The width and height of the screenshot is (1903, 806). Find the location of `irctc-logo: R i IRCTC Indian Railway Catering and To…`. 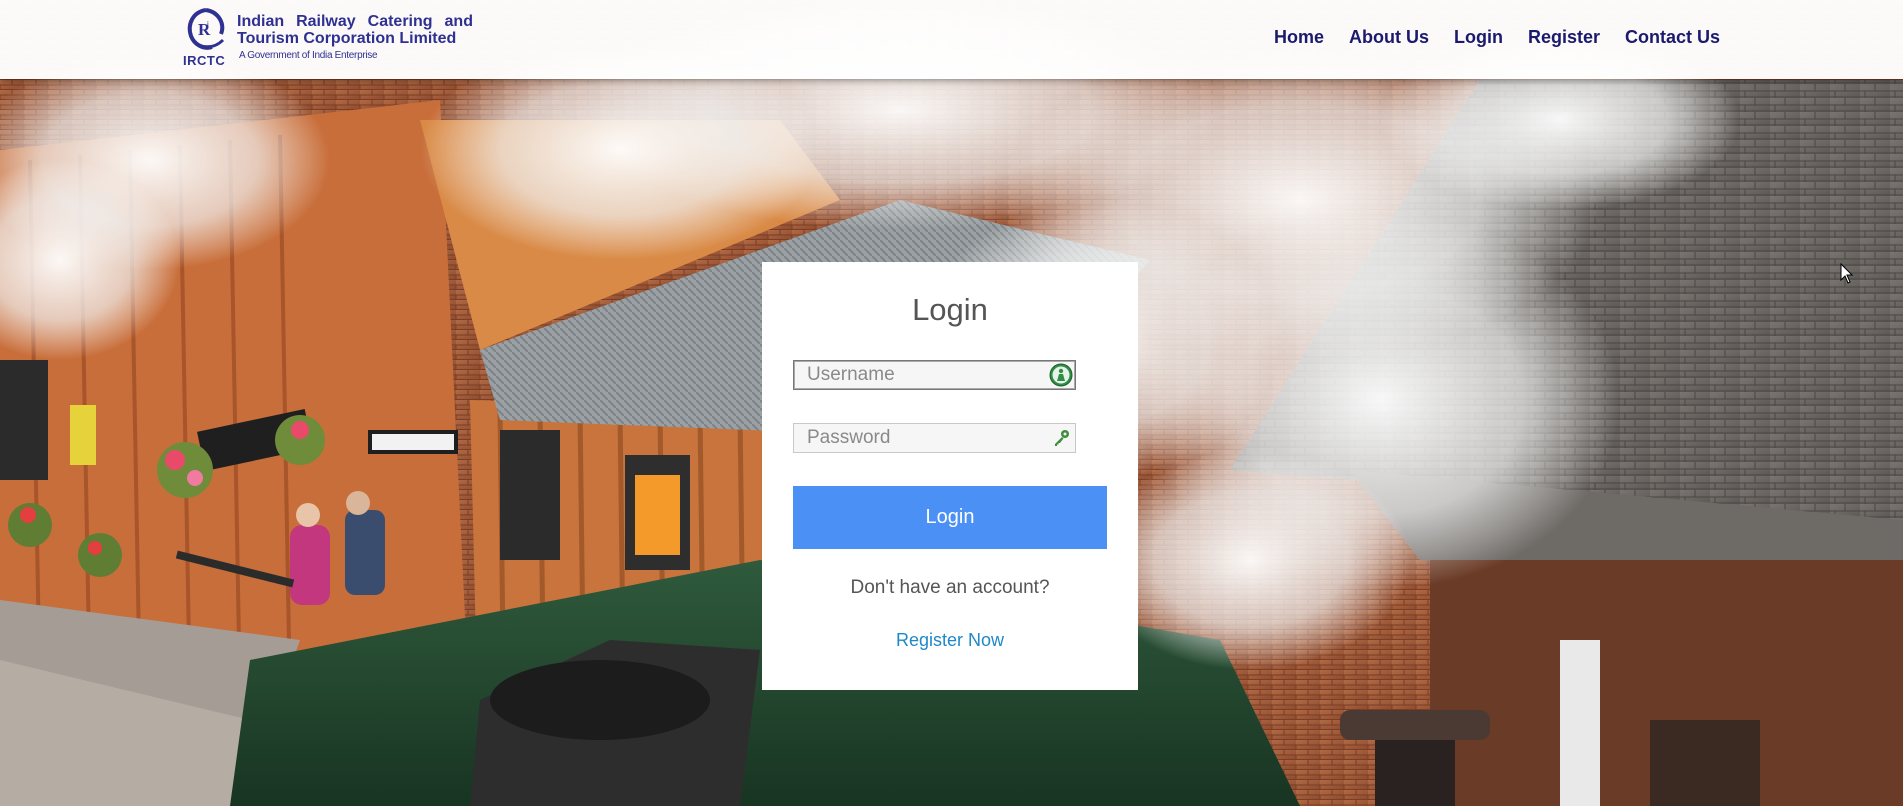

irctc-logo: R i IRCTC Indian Railway Catering and To… is located at coordinates (331, 37).